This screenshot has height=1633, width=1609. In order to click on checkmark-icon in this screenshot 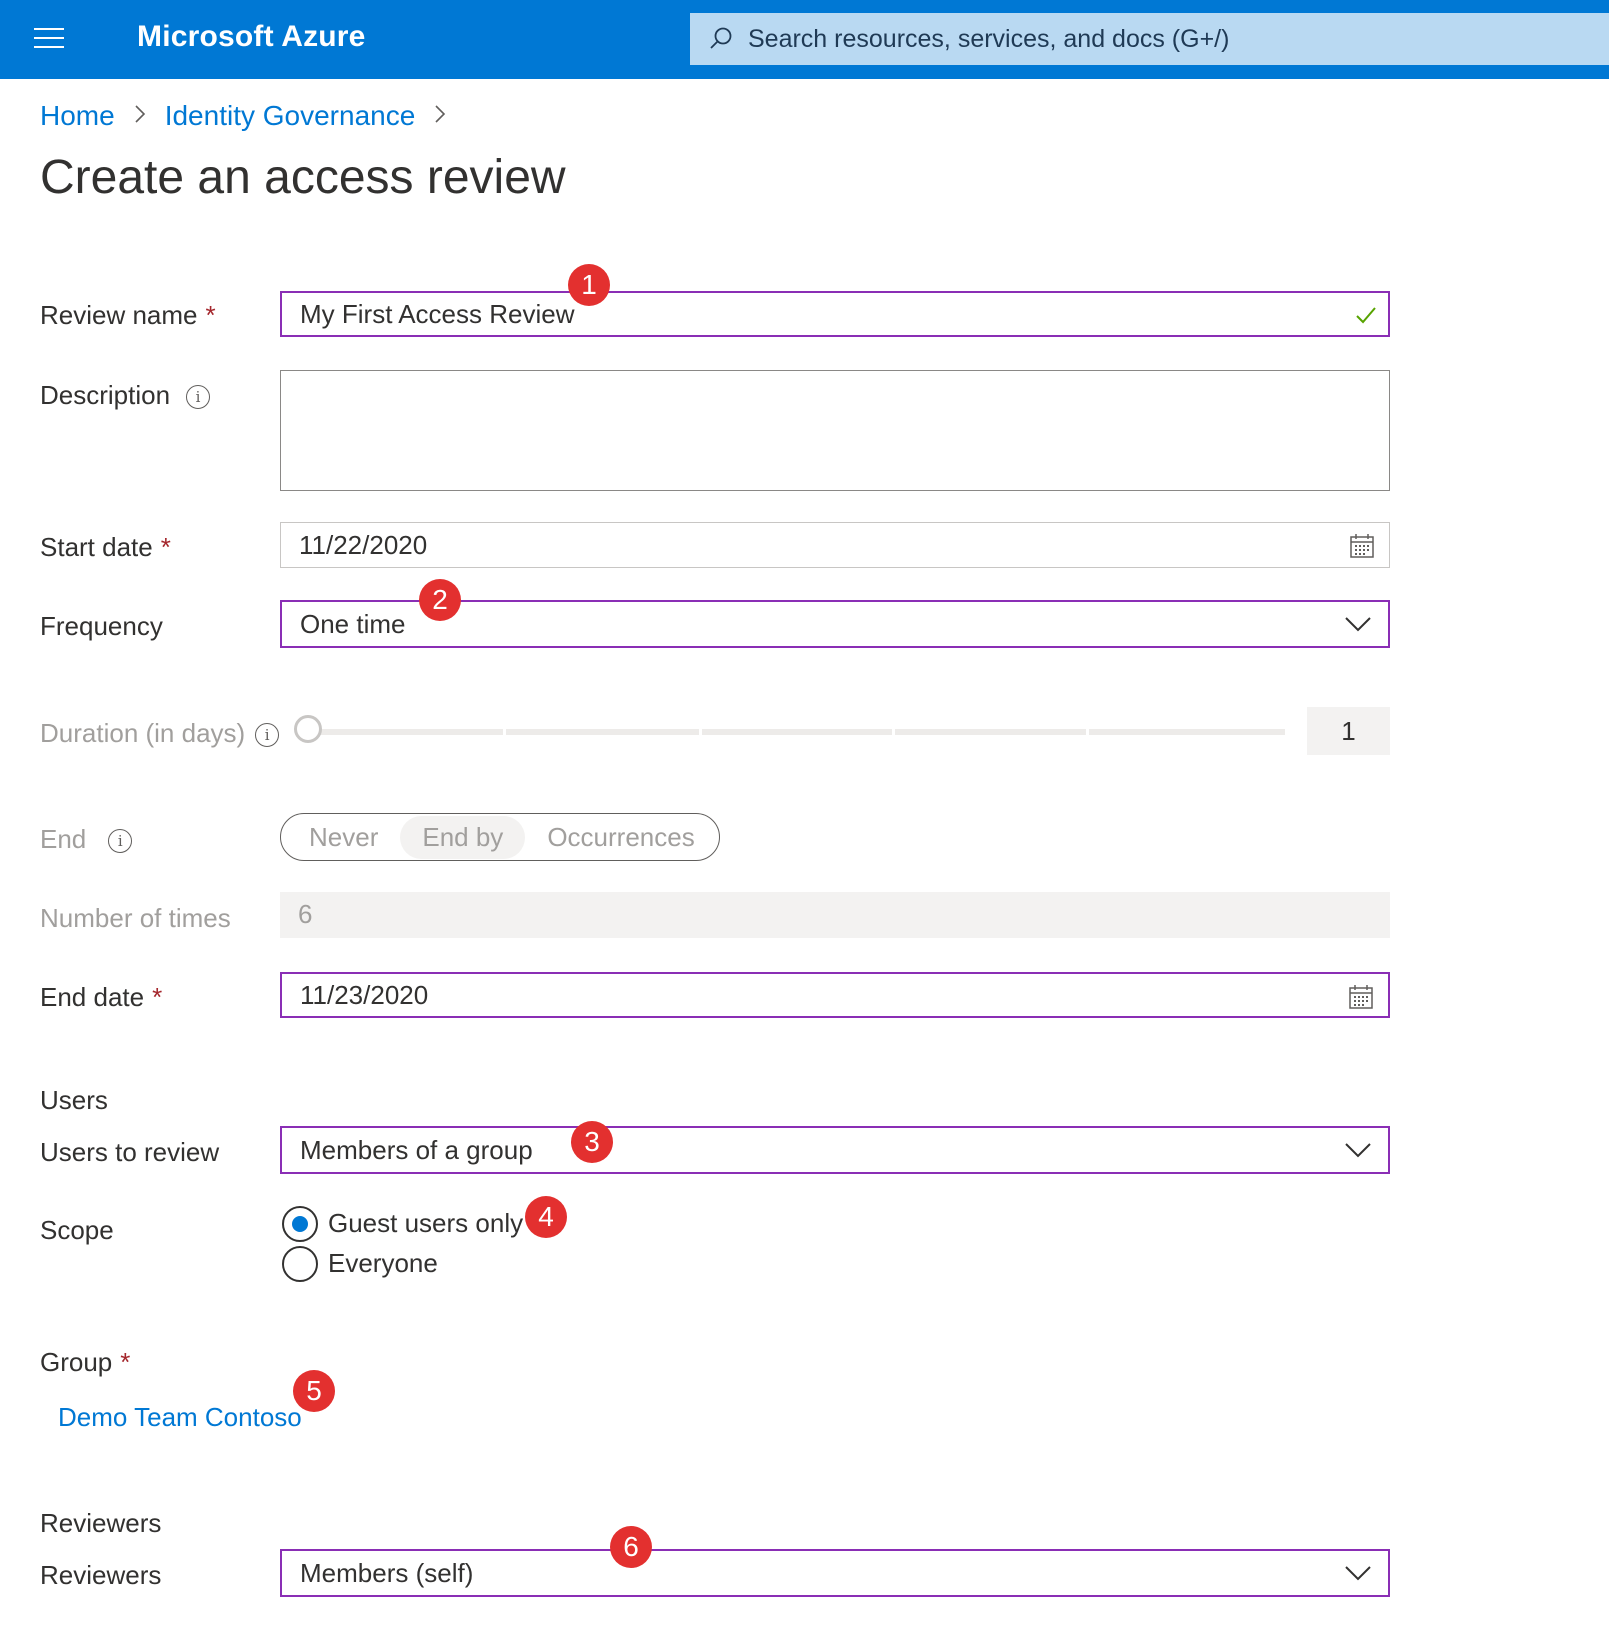, I will do `click(1366, 315)`.